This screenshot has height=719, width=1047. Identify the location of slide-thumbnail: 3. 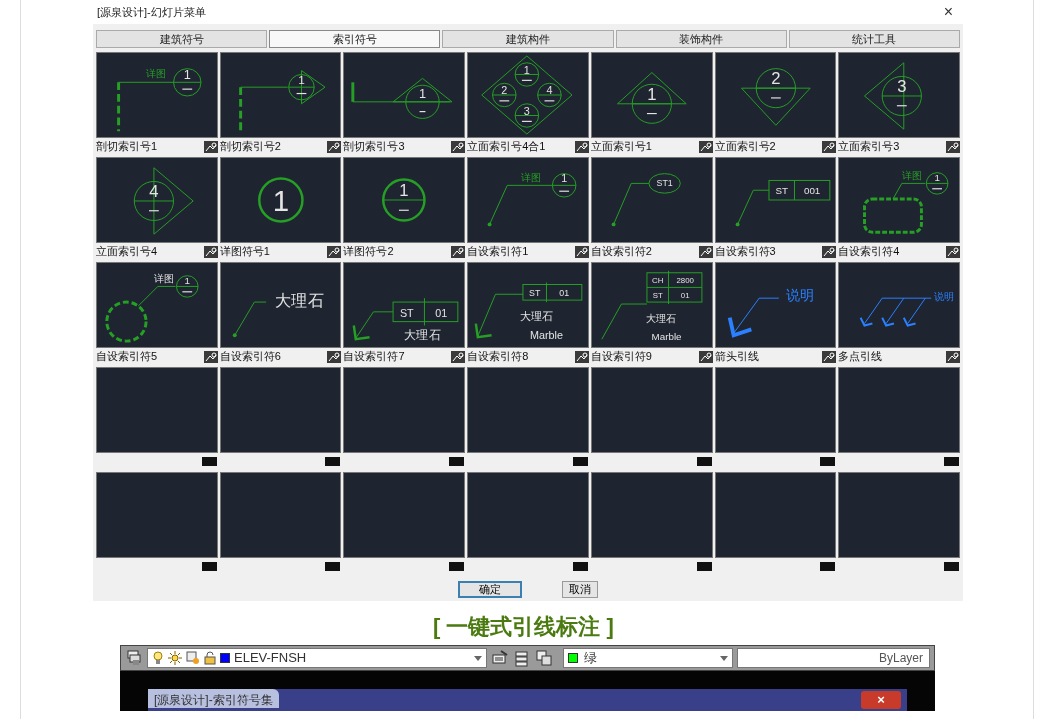
(899, 95).